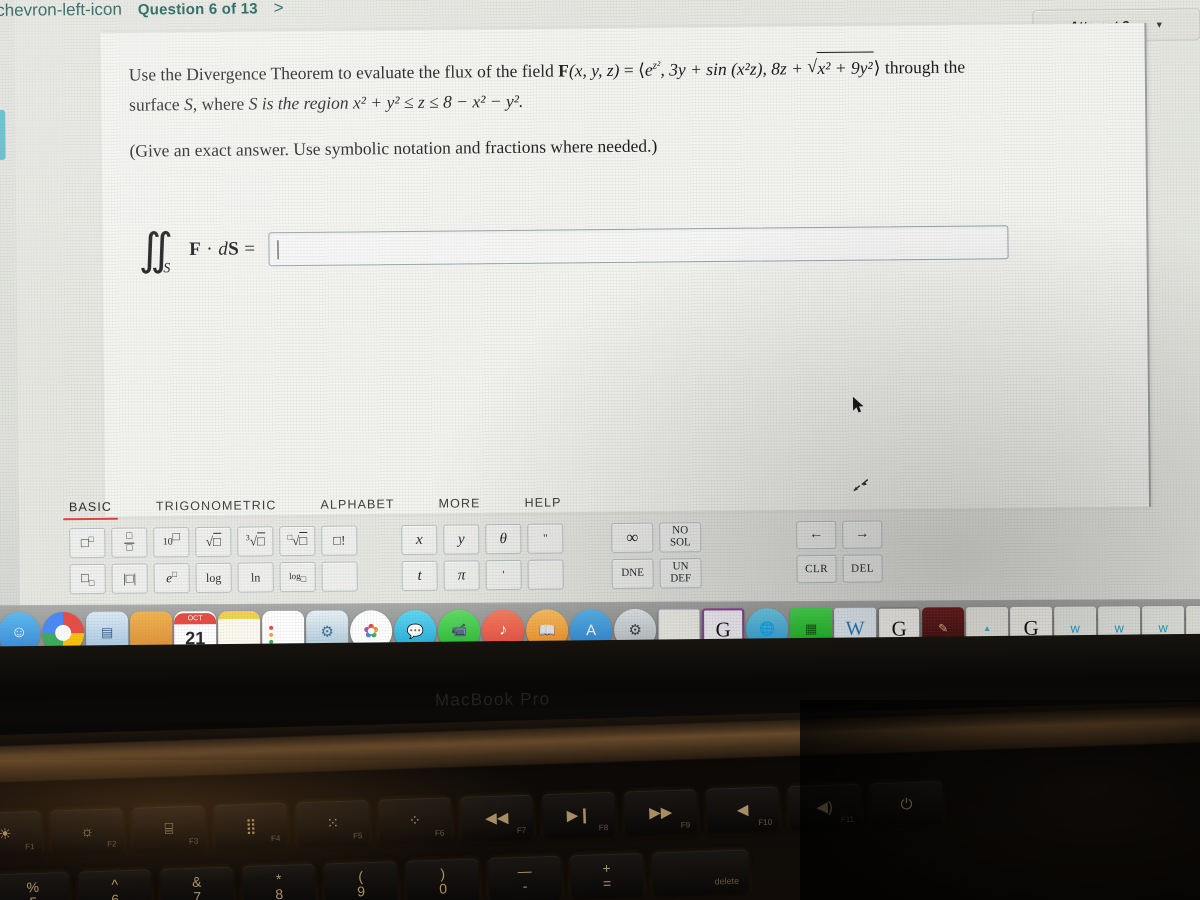 Image resolution: width=1200 pixels, height=900 pixels. I want to click on flux-expression: F · dS =, so click(222, 249).